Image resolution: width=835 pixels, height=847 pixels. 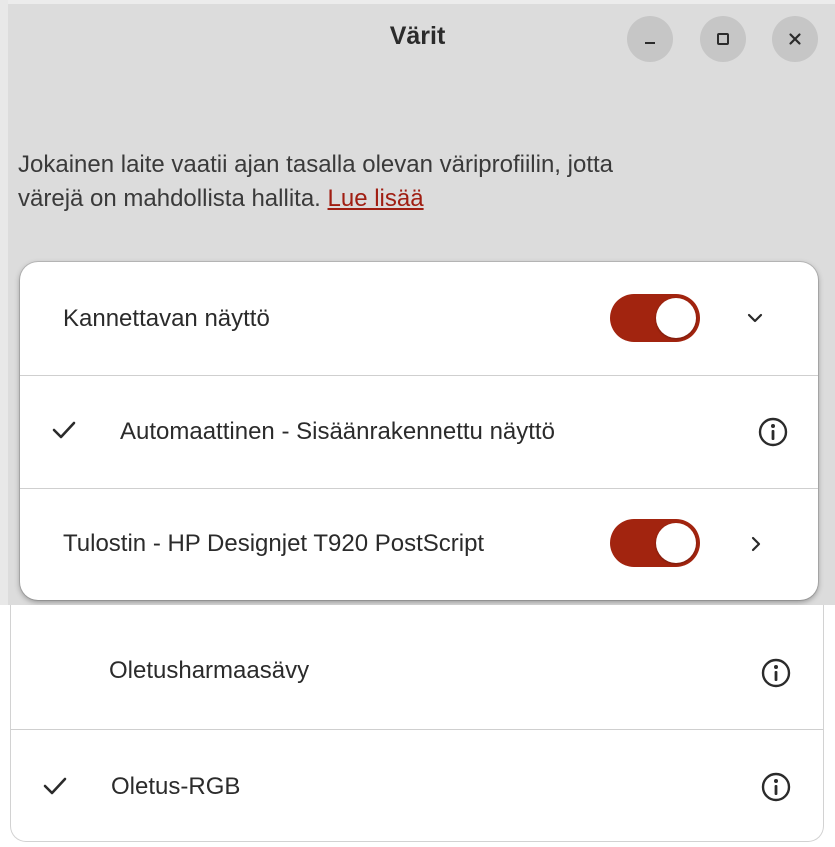 What do you see at coordinates (650, 39) in the screenshot?
I see `minimize-button` at bounding box center [650, 39].